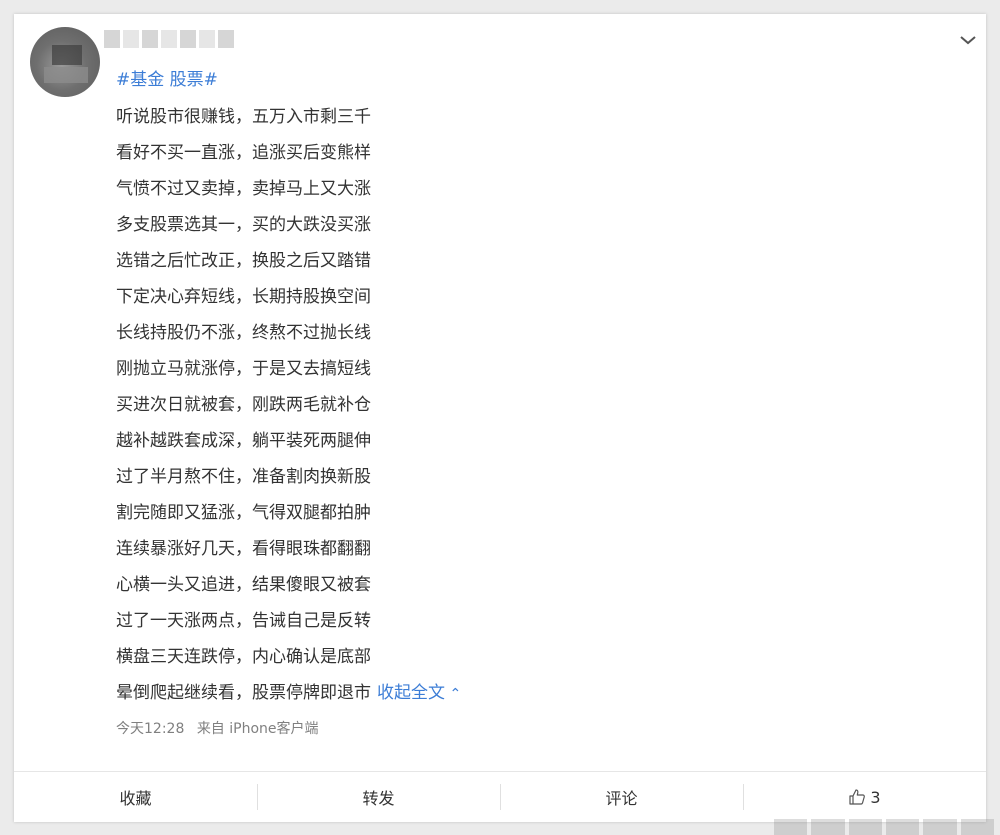 The width and height of the screenshot is (1000, 835). What do you see at coordinates (194, 80) in the screenshot?
I see `hashtag-link: 股票#` at bounding box center [194, 80].